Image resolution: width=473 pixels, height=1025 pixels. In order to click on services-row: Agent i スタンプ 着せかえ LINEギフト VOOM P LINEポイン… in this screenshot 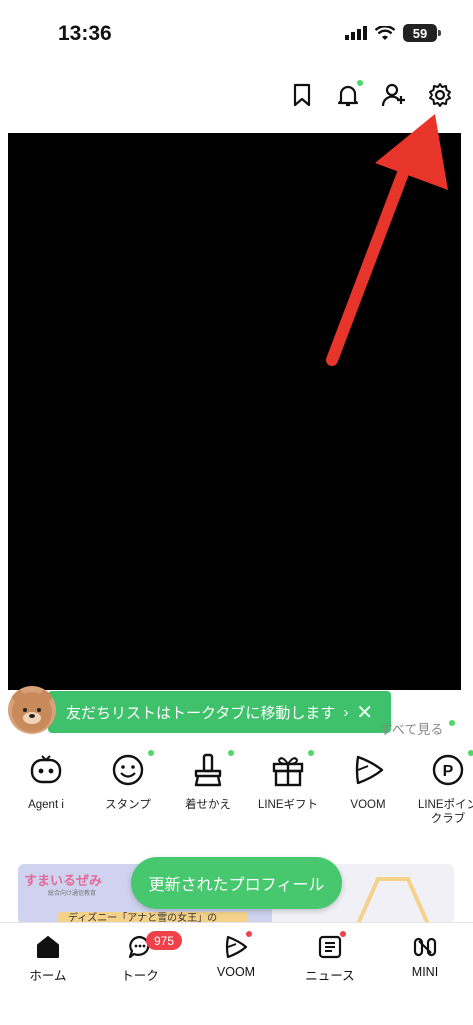, I will do `click(236, 796)`.